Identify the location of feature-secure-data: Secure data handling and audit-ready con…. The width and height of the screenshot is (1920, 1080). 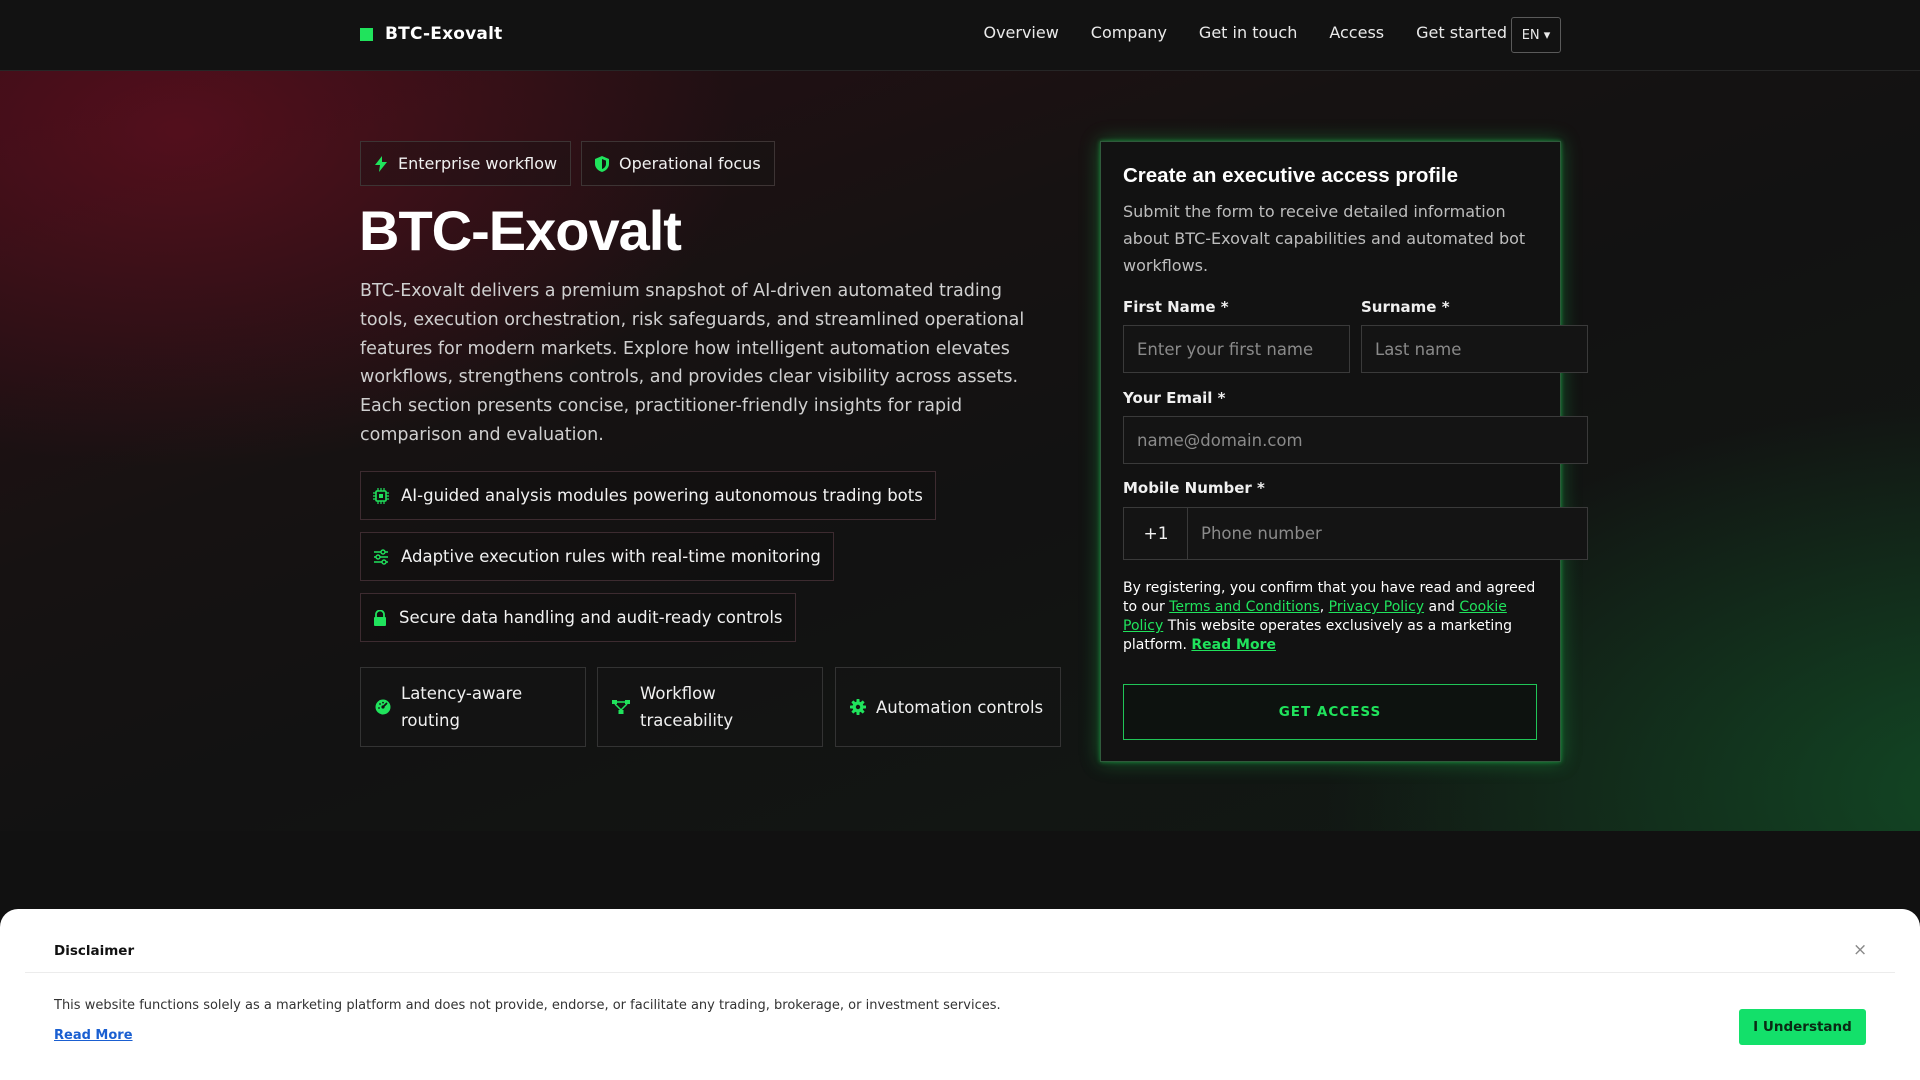
(578, 617).